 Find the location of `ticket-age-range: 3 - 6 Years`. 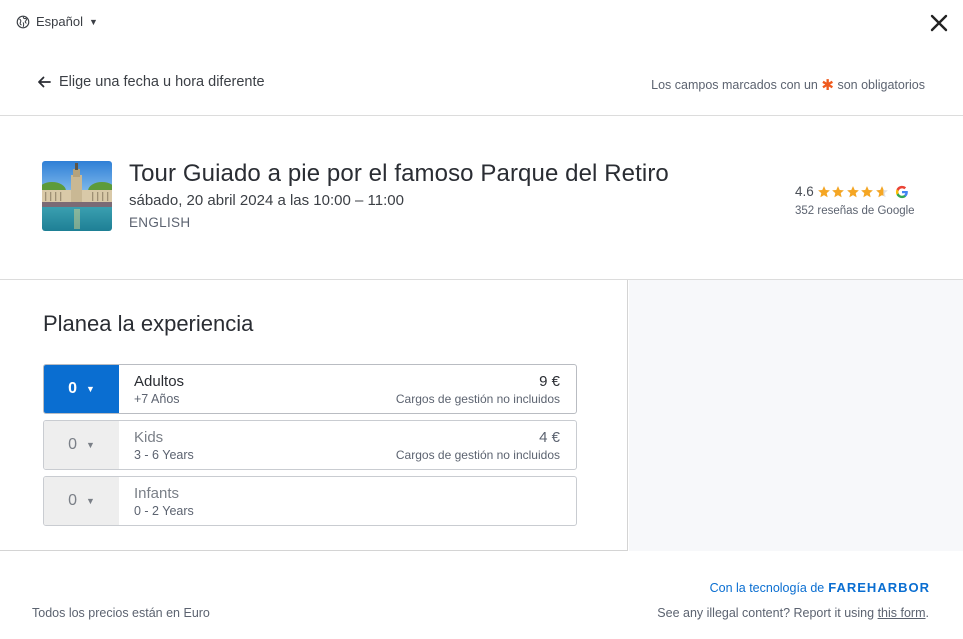

ticket-age-range: 3 - 6 Years is located at coordinates (164, 455).